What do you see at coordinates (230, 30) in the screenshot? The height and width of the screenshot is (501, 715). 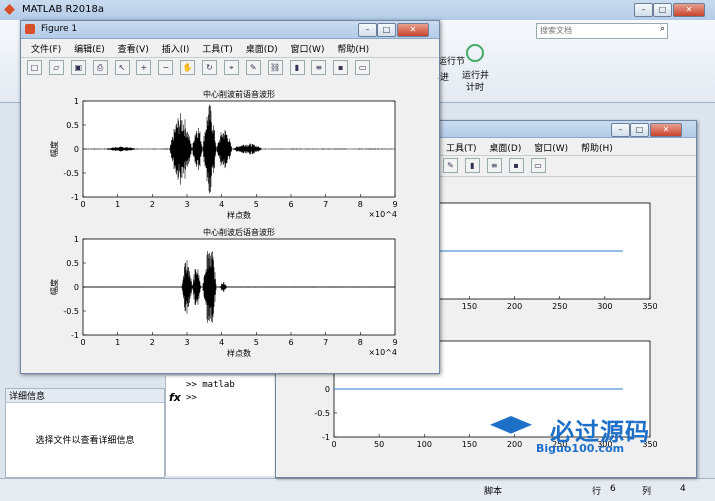 I see `figure1-title-bar: Figure 1 – □ ✕` at bounding box center [230, 30].